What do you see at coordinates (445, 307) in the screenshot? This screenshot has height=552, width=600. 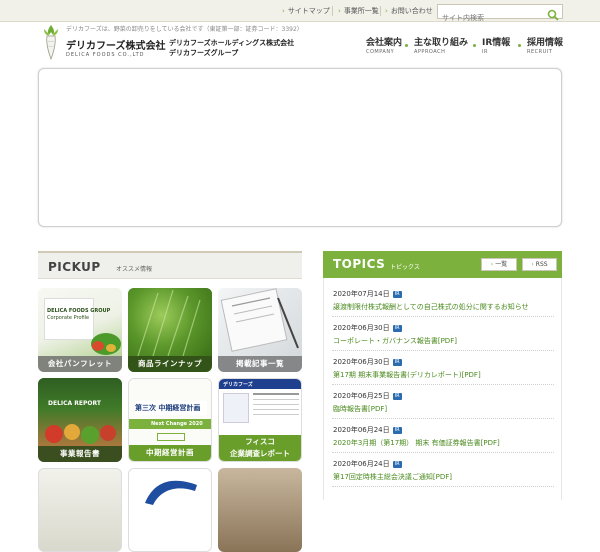 I see `topic-link: 譲渡制限付株式報酬としての自己株式の処分に関するお知らせ` at bounding box center [445, 307].